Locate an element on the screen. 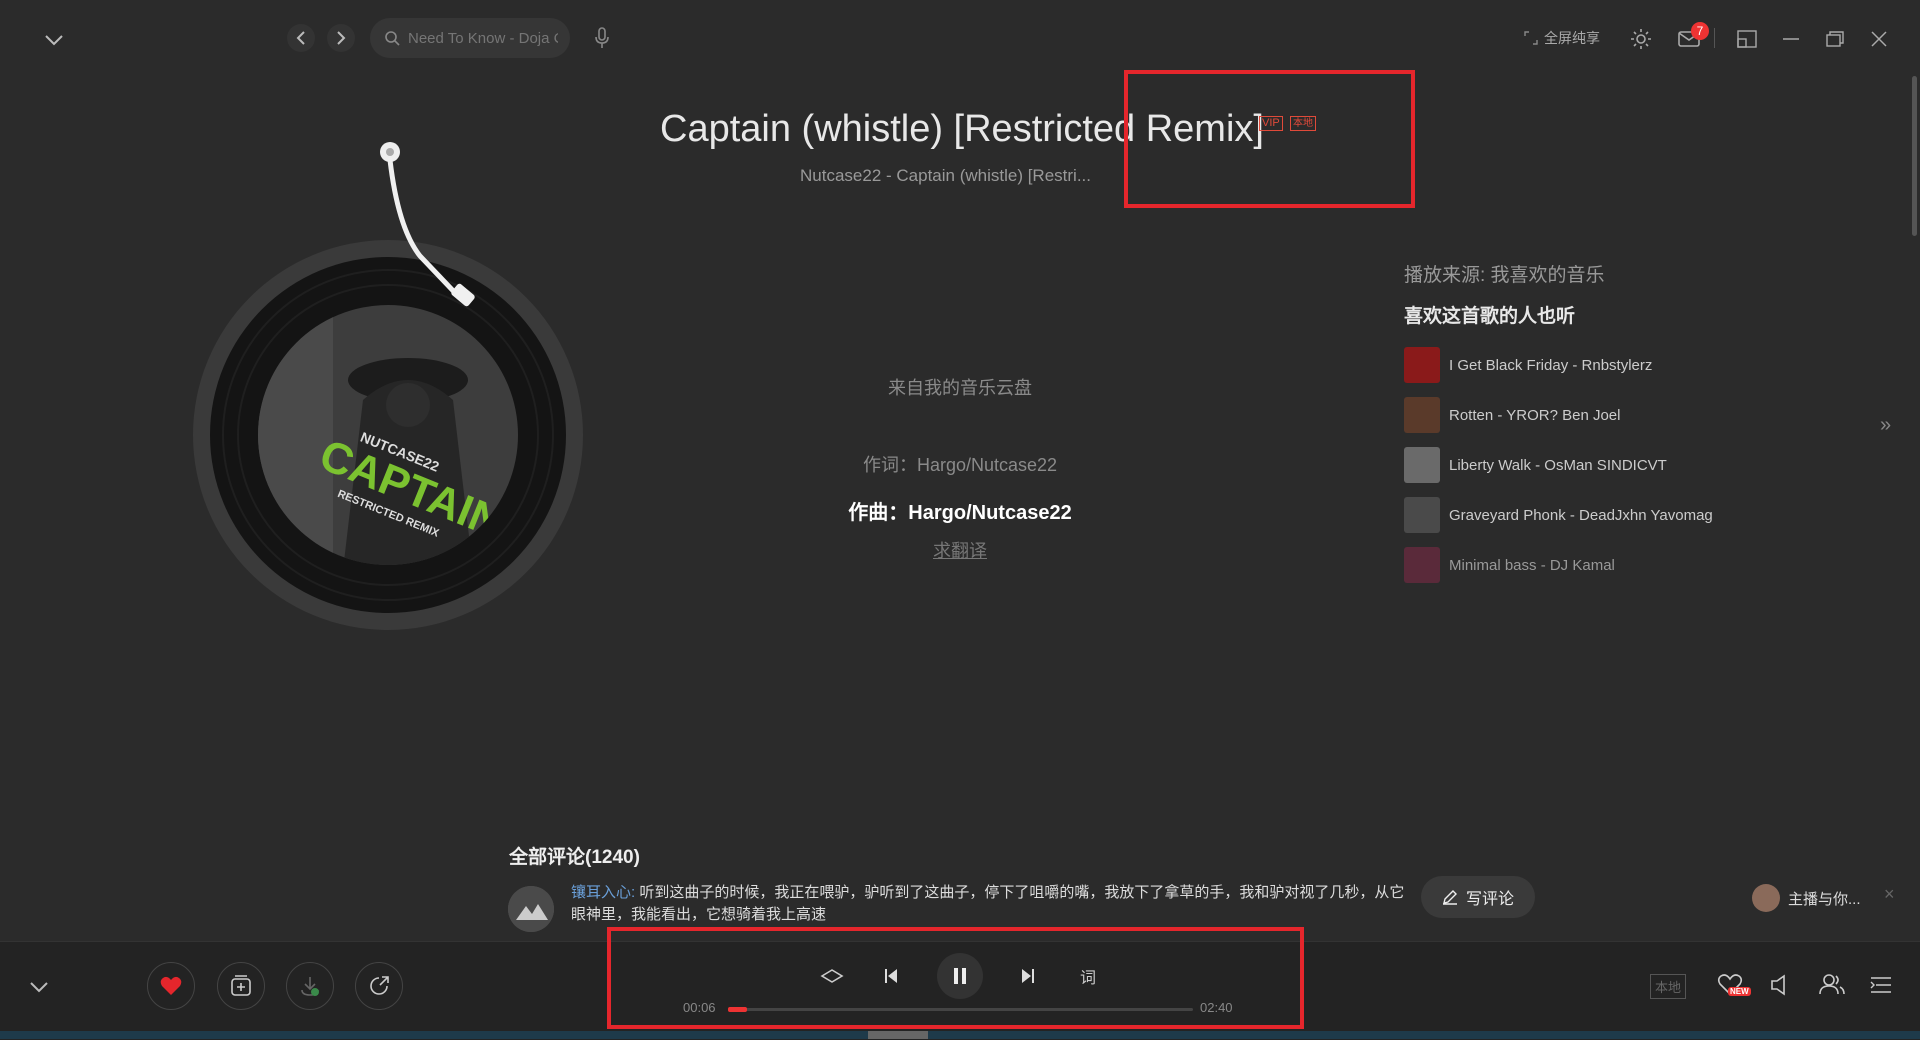 Image resolution: width=1920 pixels, height=1040 pixels. similar-song-label: Minimal bass - DJ Kamal is located at coordinates (1532, 565).